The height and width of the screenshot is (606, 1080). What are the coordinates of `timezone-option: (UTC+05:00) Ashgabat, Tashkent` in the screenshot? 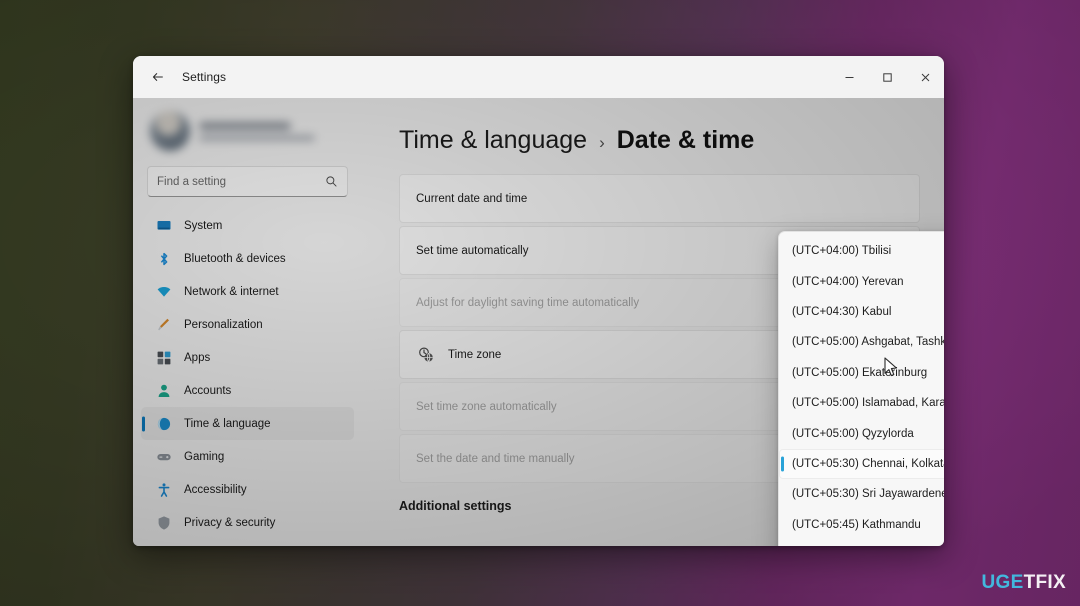 It's located at (861, 342).